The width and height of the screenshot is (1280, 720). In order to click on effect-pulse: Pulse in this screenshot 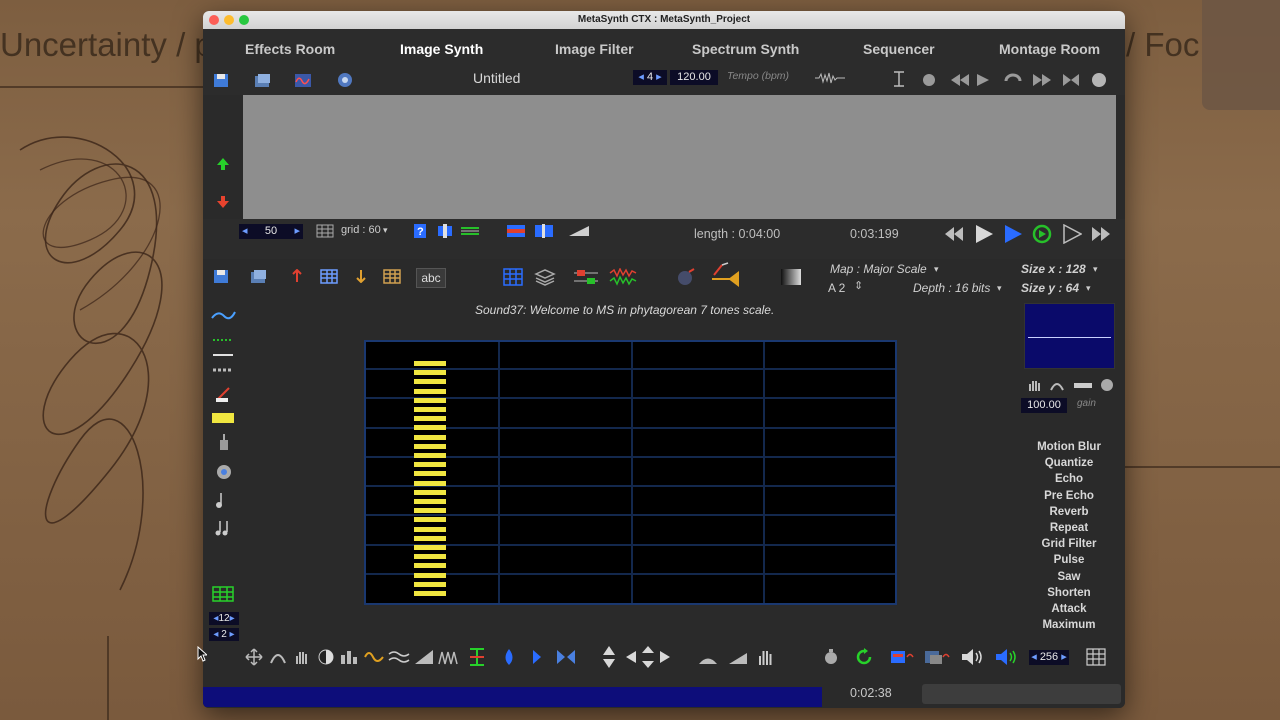, I will do `click(1069, 562)`.